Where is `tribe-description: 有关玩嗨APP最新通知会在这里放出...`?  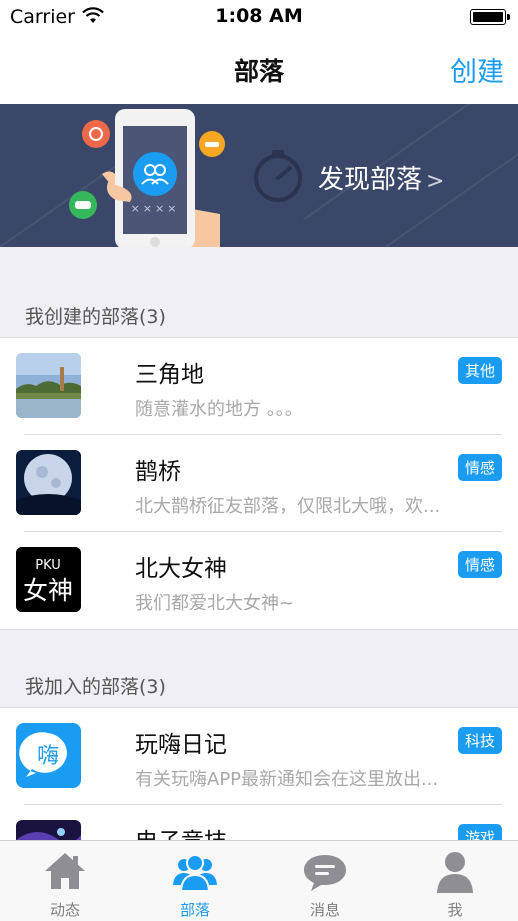
tribe-description: 有关玩嗨APP最新通知会在这里放出... is located at coordinates (287, 779).